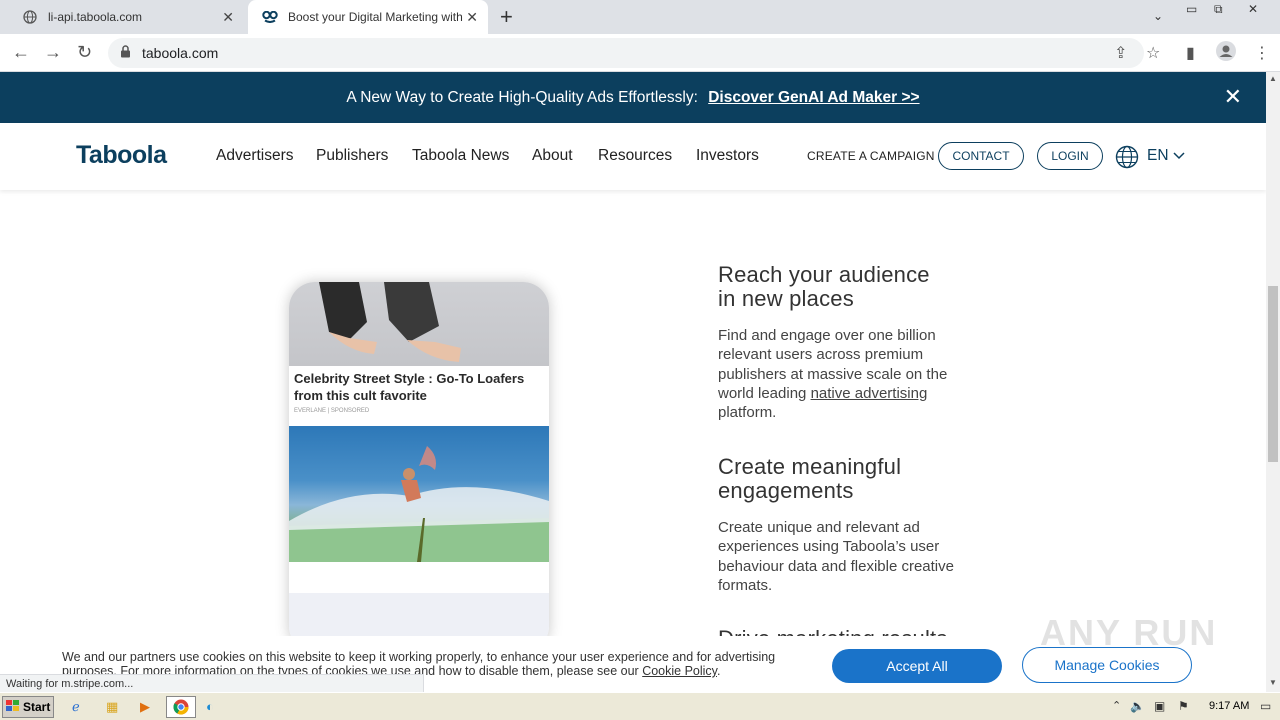  I want to click on start-label: Start, so click(37, 707).